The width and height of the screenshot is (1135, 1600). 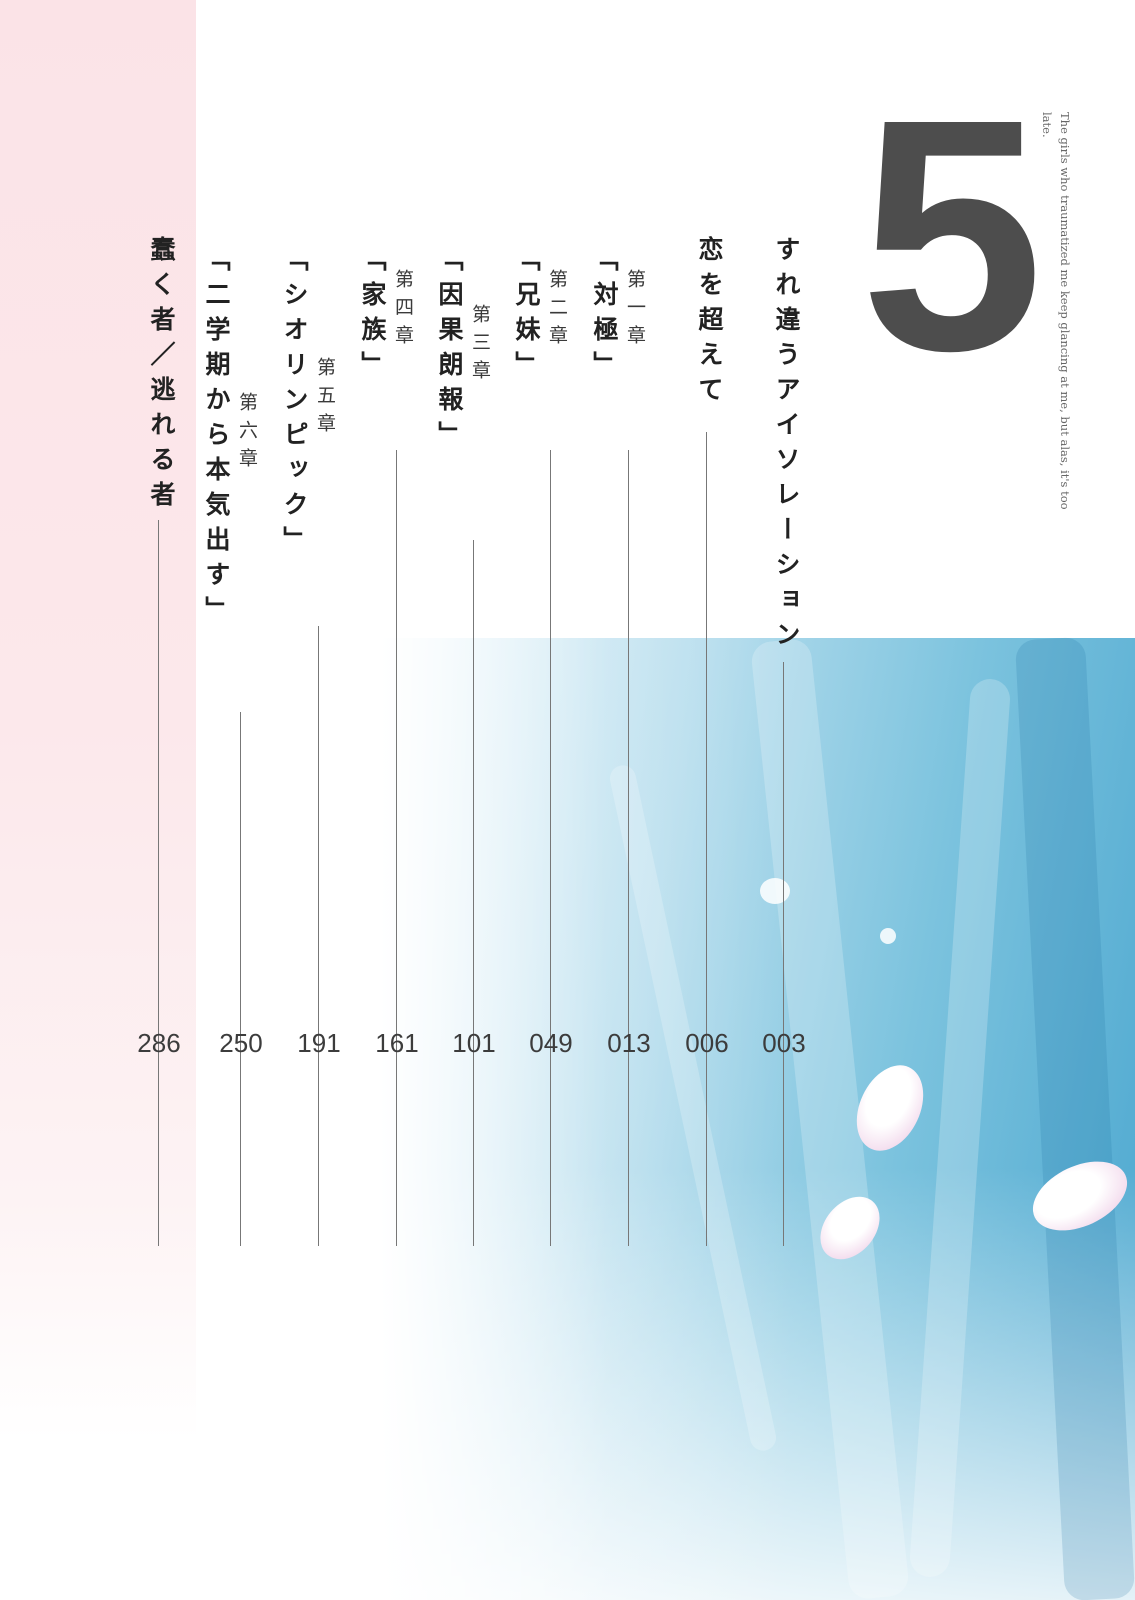 What do you see at coordinates (387, 741) in the screenshot?
I see `toc-entry: 第四章 「家族」` at bounding box center [387, 741].